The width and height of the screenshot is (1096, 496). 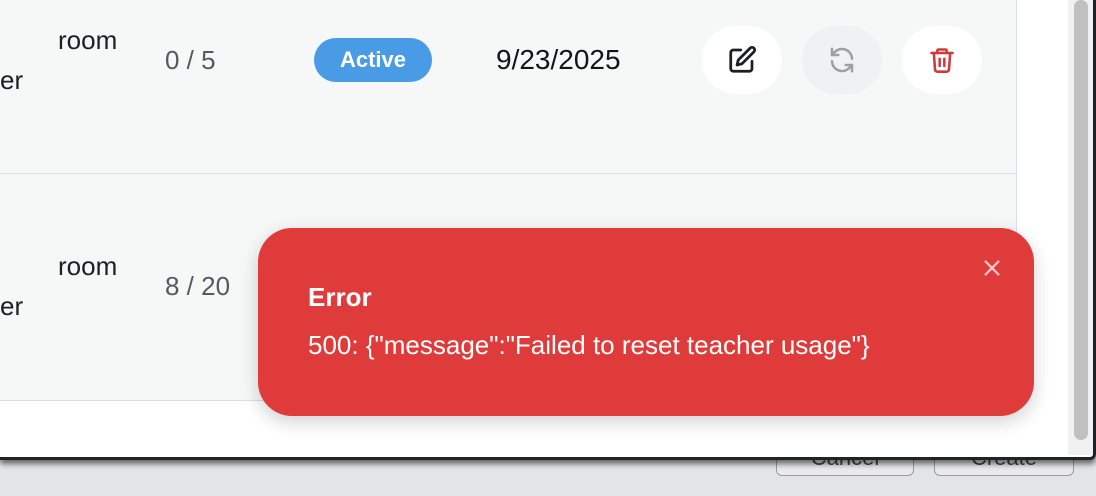 I want to click on reset-usage-button, so click(x=842, y=60).